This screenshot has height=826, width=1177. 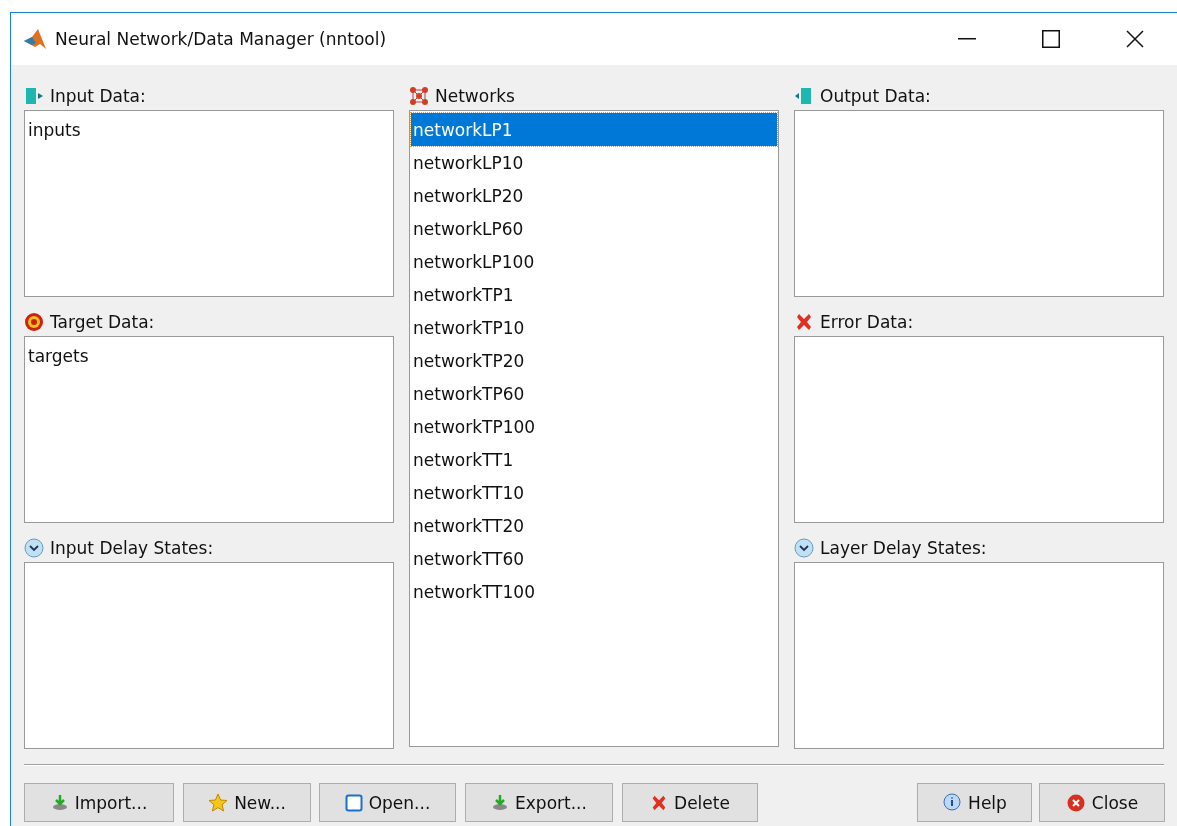 What do you see at coordinates (594, 393) in the screenshot?
I see `list-item: networkTP60` at bounding box center [594, 393].